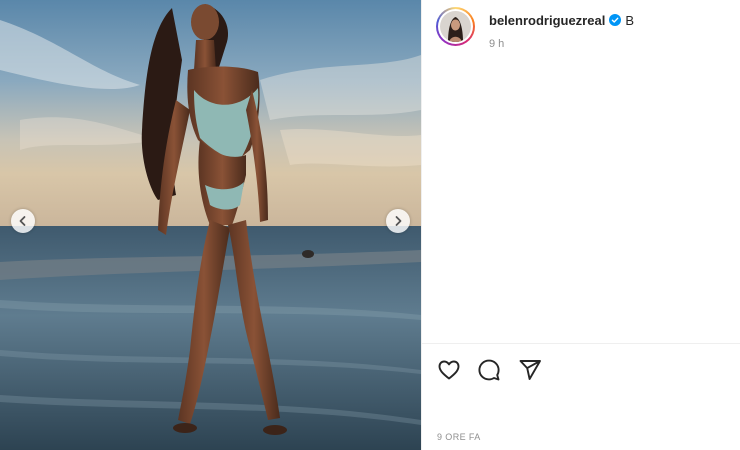 The width and height of the screenshot is (740, 450). Describe the element at coordinates (581, 343) in the screenshot. I see `divider` at that location.